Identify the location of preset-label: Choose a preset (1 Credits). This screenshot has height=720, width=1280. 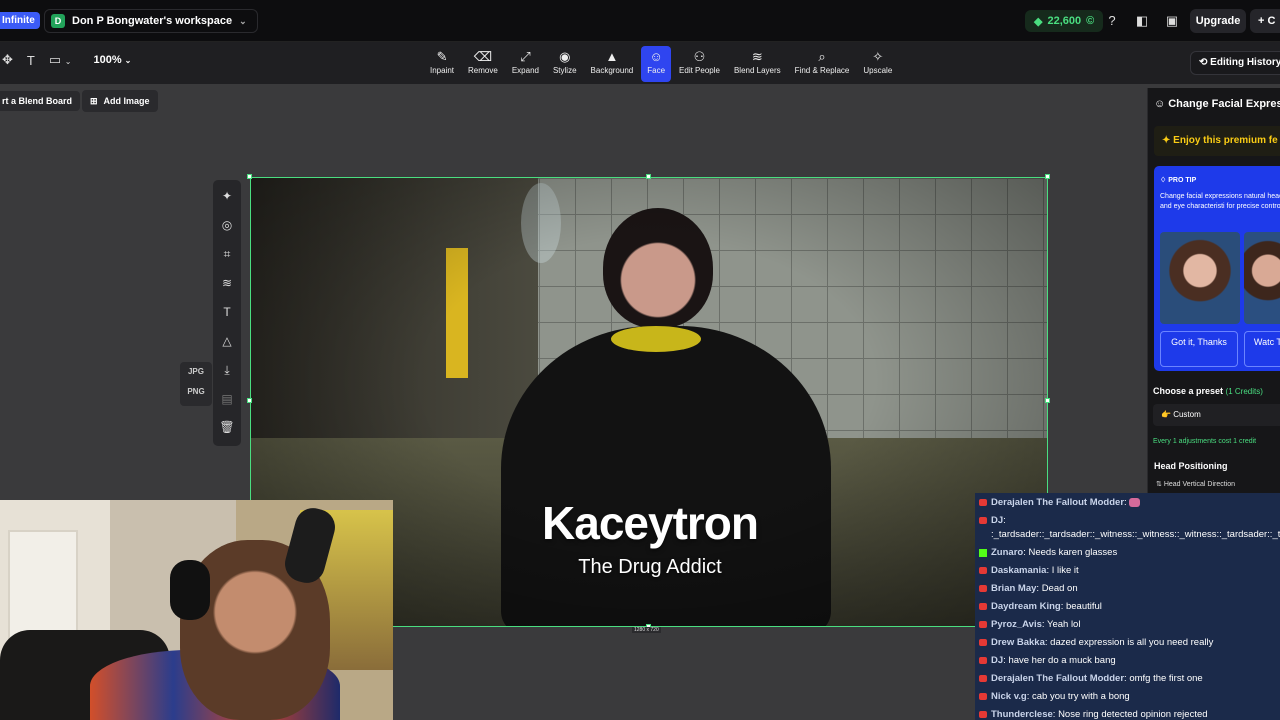
(1208, 391).